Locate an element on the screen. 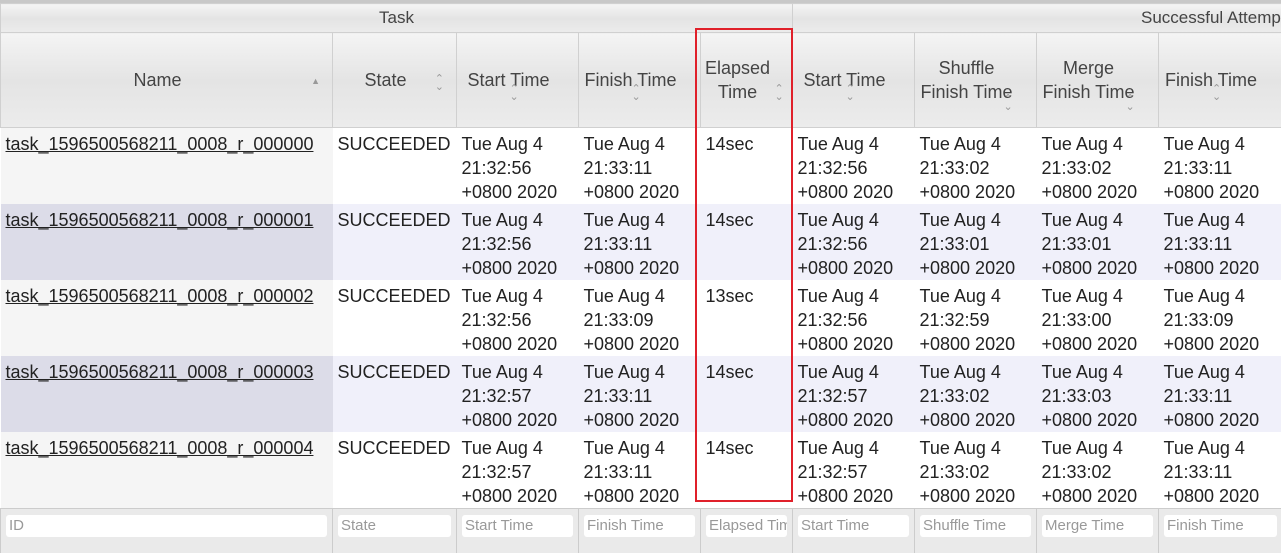 This screenshot has width=1281, height=553. task-link: task_1596500568211_0008_r_000002 is located at coordinates (160, 296).